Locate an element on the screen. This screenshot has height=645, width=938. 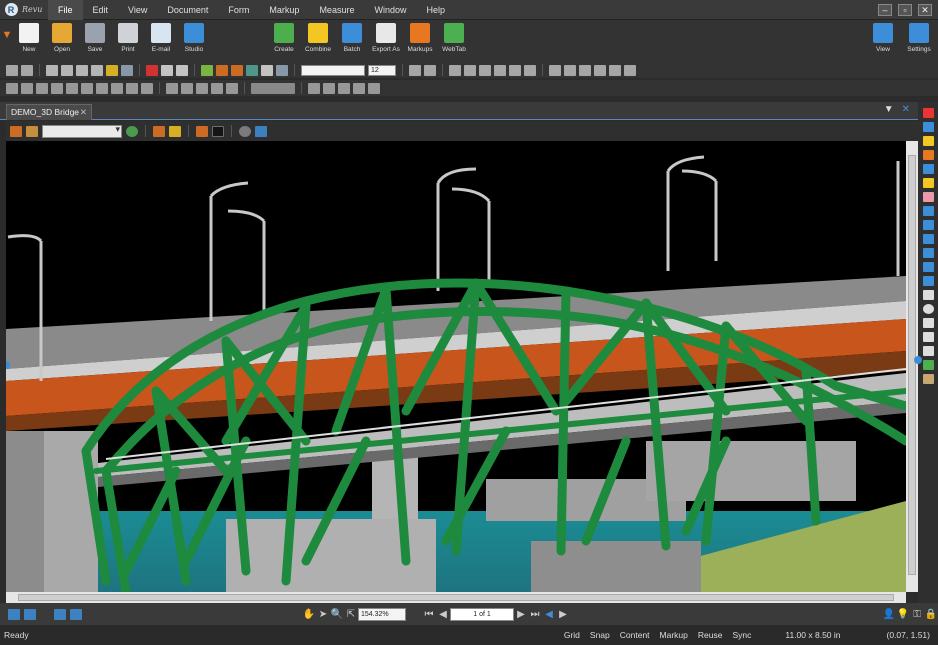
hatch-icon is located at coordinates (87, 88).